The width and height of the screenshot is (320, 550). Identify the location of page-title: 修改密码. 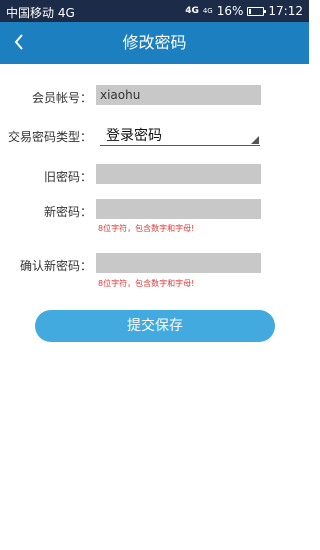
(154, 42).